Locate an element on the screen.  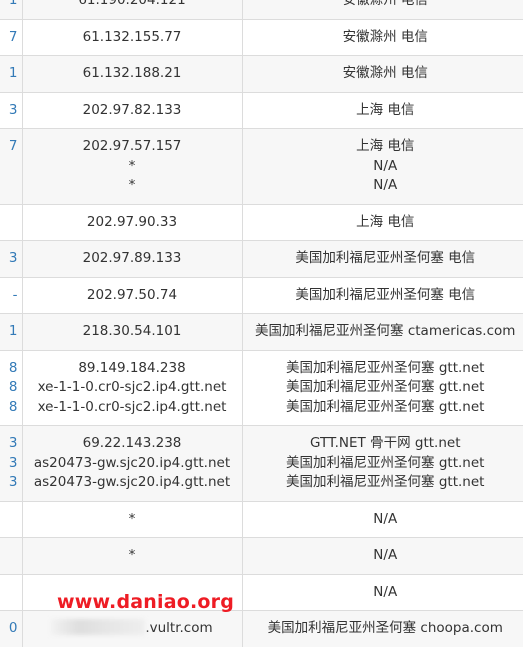
hop-cell: 8 8 8 is located at coordinates (11, 387).